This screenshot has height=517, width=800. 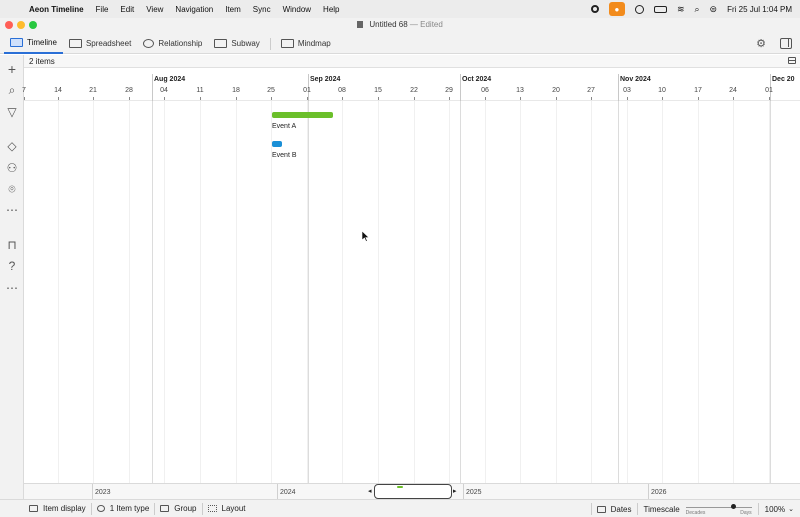 What do you see at coordinates (33, 508) in the screenshot?
I see `item-display-icon` at bounding box center [33, 508].